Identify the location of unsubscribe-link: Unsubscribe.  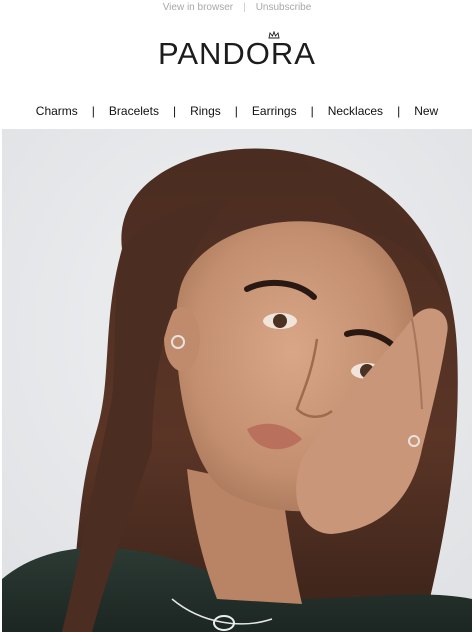
(284, 7).